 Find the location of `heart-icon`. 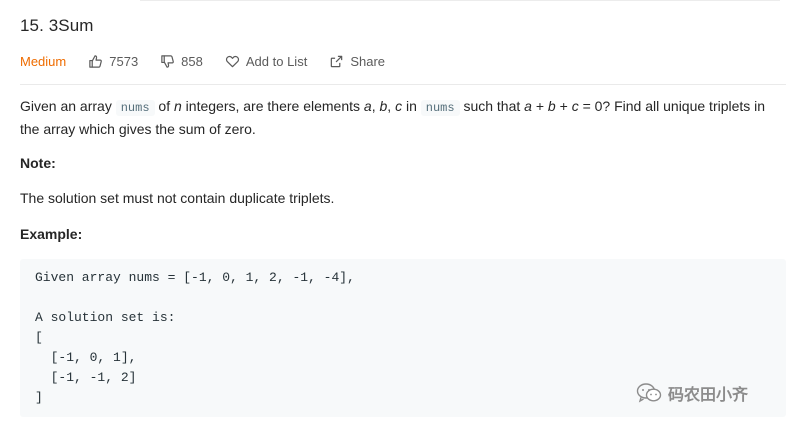

heart-icon is located at coordinates (232, 61).